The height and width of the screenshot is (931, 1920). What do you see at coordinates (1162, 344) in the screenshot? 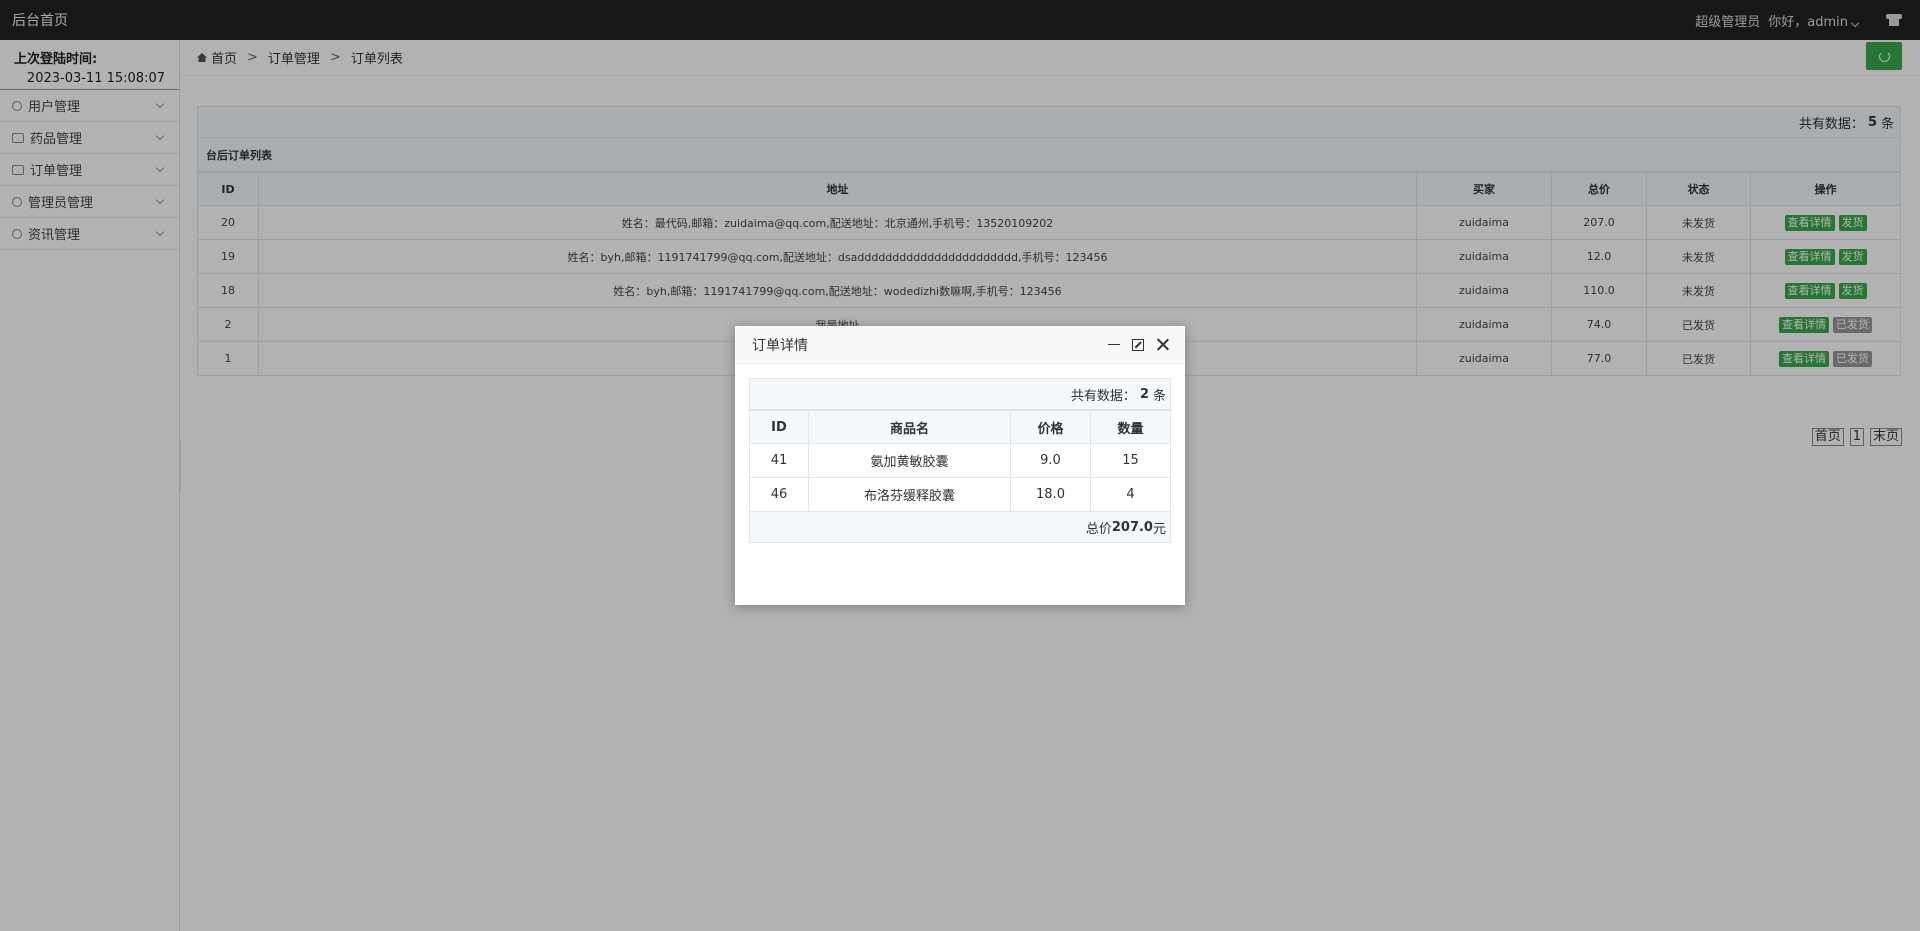
I see `close-icon` at bounding box center [1162, 344].